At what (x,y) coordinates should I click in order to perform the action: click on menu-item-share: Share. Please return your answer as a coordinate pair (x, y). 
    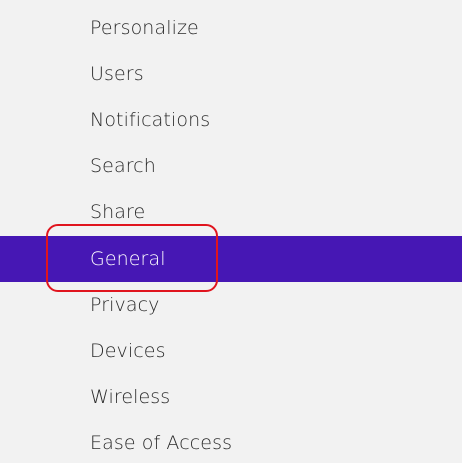
    Looking at the image, I should click on (231, 212).